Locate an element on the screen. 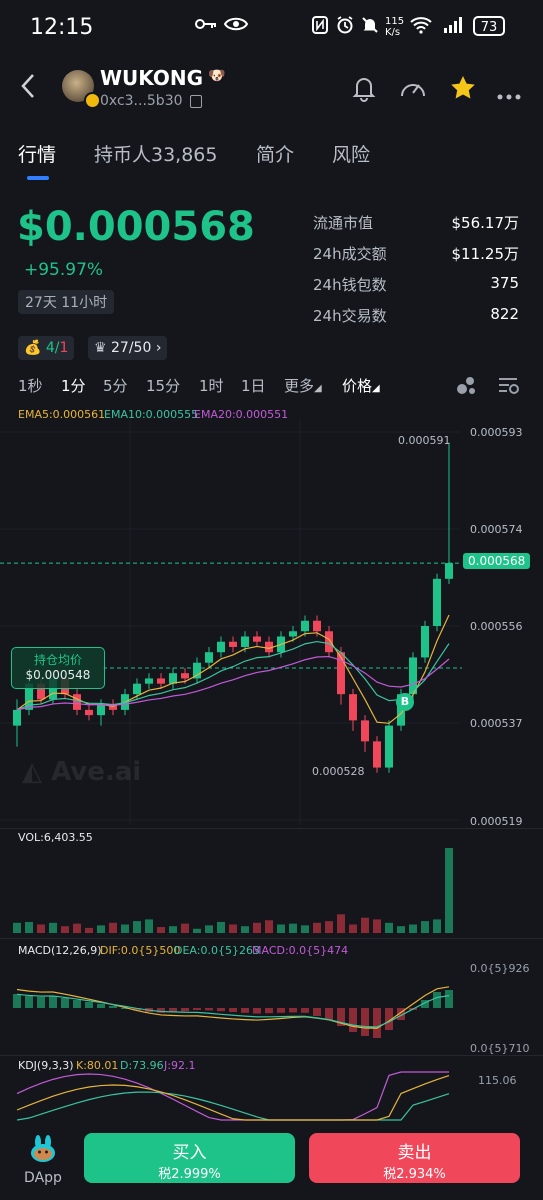 This screenshot has width=543, height=1200. tab-market: 行情 is located at coordinates (37, 153).